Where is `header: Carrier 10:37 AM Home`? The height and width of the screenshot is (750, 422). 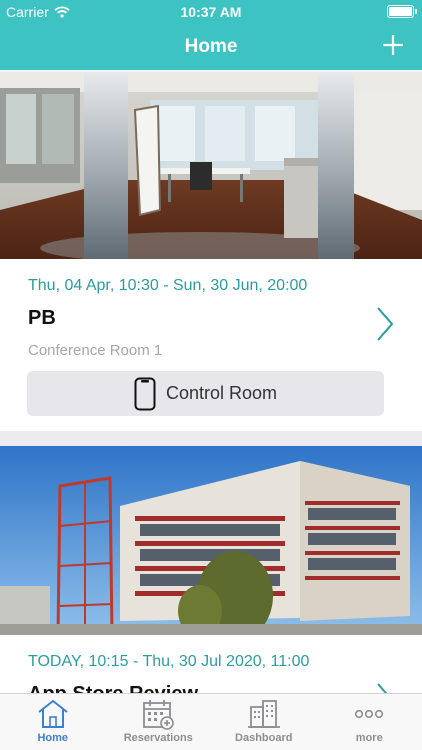 header: Carrier 10:37 AM Home is located at coordinates (211, 35).